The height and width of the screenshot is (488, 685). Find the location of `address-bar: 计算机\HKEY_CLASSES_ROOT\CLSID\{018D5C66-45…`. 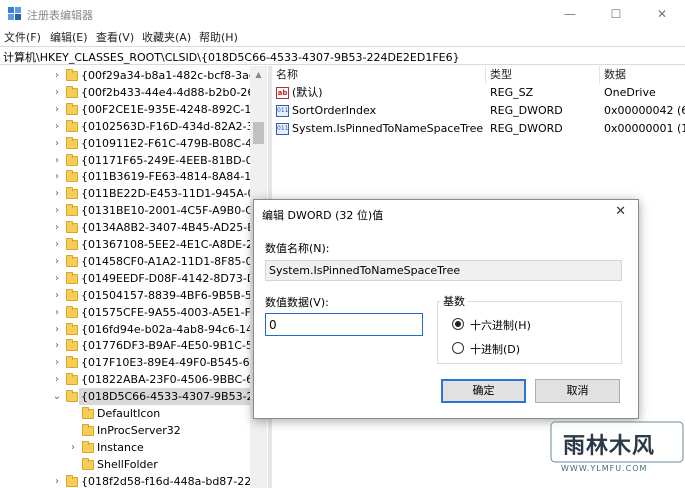

address-bar: 计算机\HKEY_CLASSES_ROOT\CLSID\{018D5C66-45… is located at coordinates (342, 55).